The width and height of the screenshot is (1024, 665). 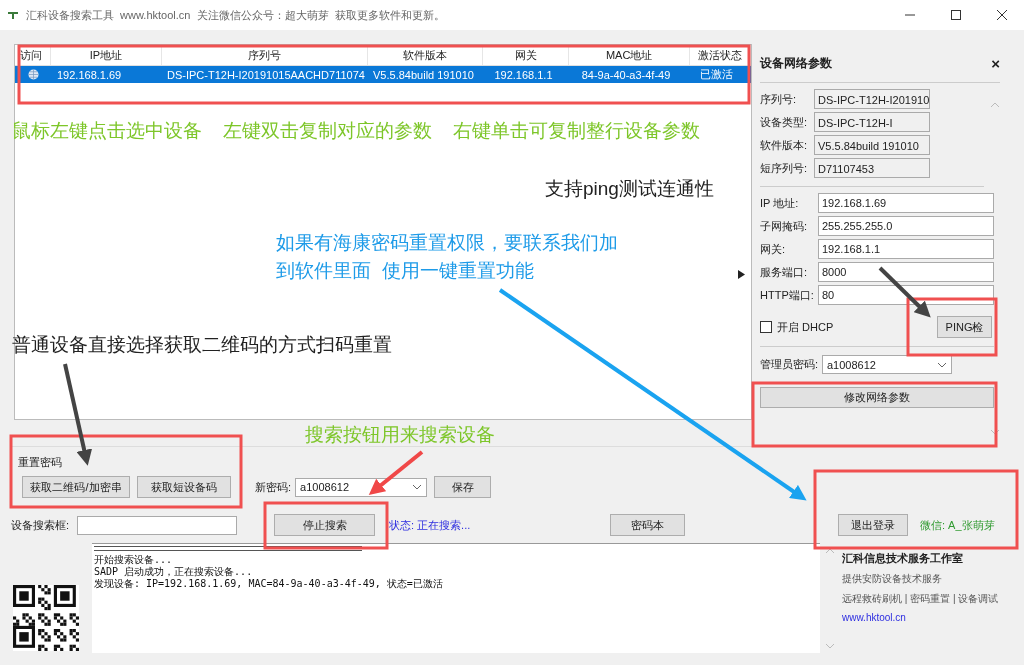 What do you see at coordinates (921, 599) in the screenshot?
I see `info-text: 远程救砖刷机 | 密码重置 | 设备调试` at bounding box center [921, 599].